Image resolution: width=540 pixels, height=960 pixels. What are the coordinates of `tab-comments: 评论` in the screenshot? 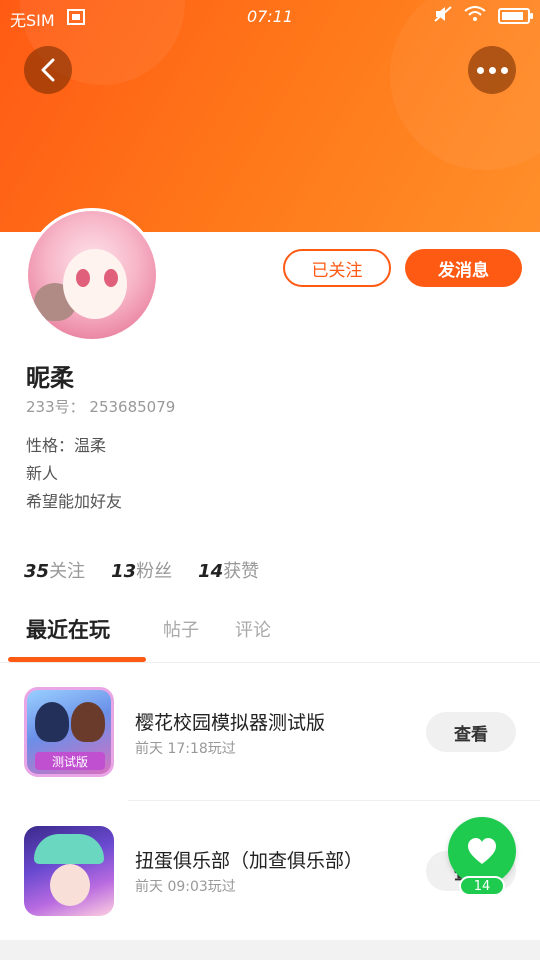 It's located at (253, 629).